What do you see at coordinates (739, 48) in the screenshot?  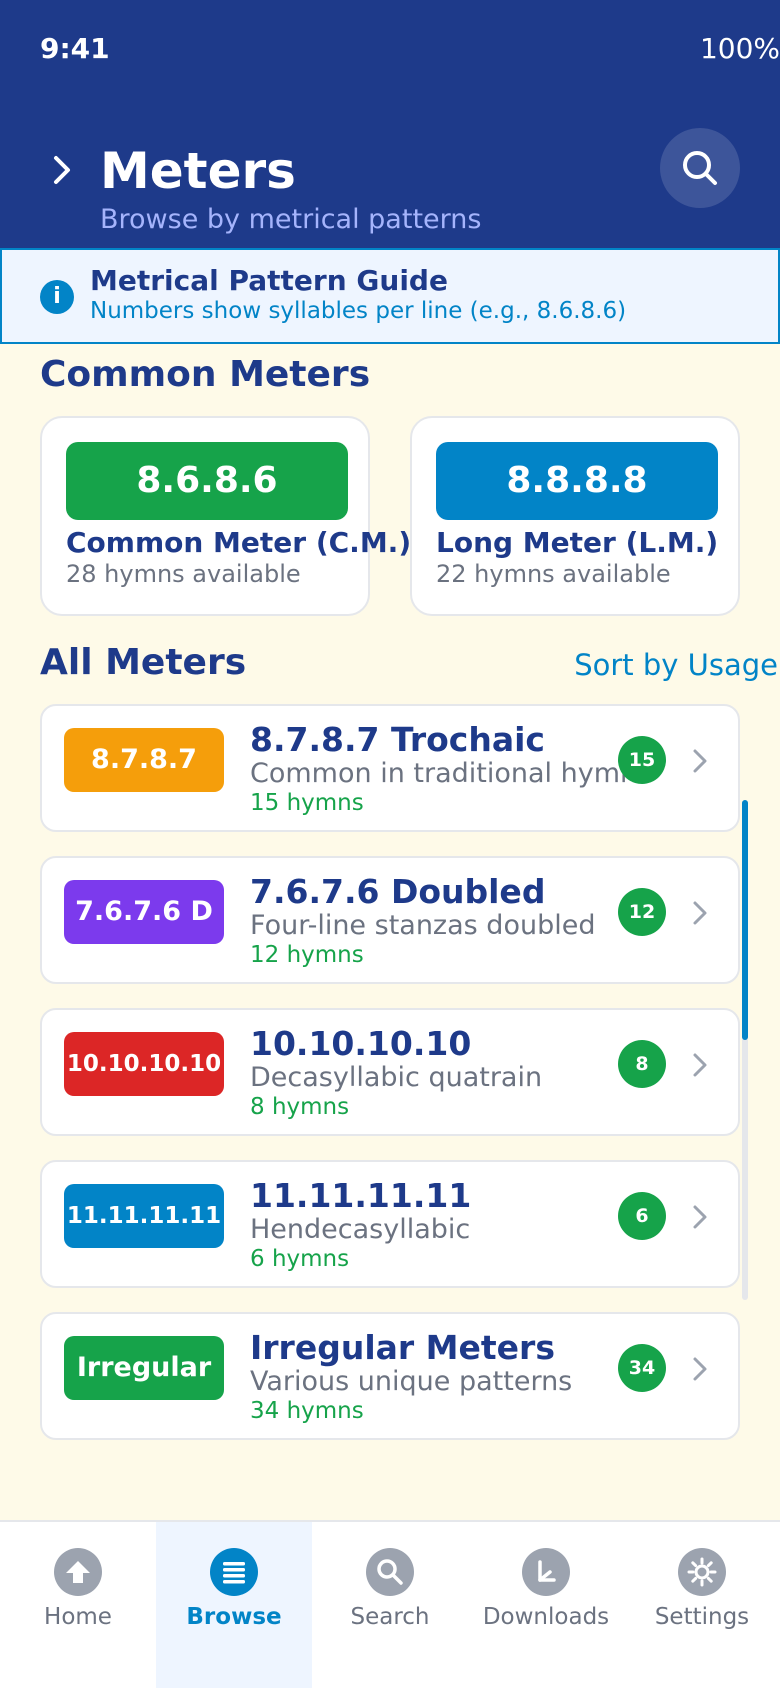 I see `status-battery: 100%` at bounding box center [739, 48].